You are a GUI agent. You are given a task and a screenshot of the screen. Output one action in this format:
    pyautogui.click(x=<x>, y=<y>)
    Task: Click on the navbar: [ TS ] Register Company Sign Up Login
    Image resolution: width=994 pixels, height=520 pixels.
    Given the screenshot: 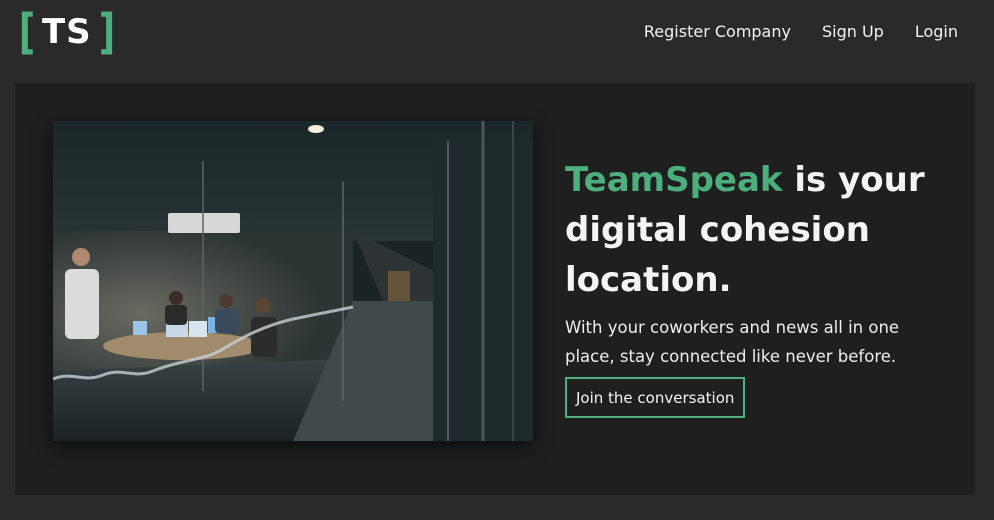 What is the action you would take?
    pyautogui.click(x=497, y=34)
    